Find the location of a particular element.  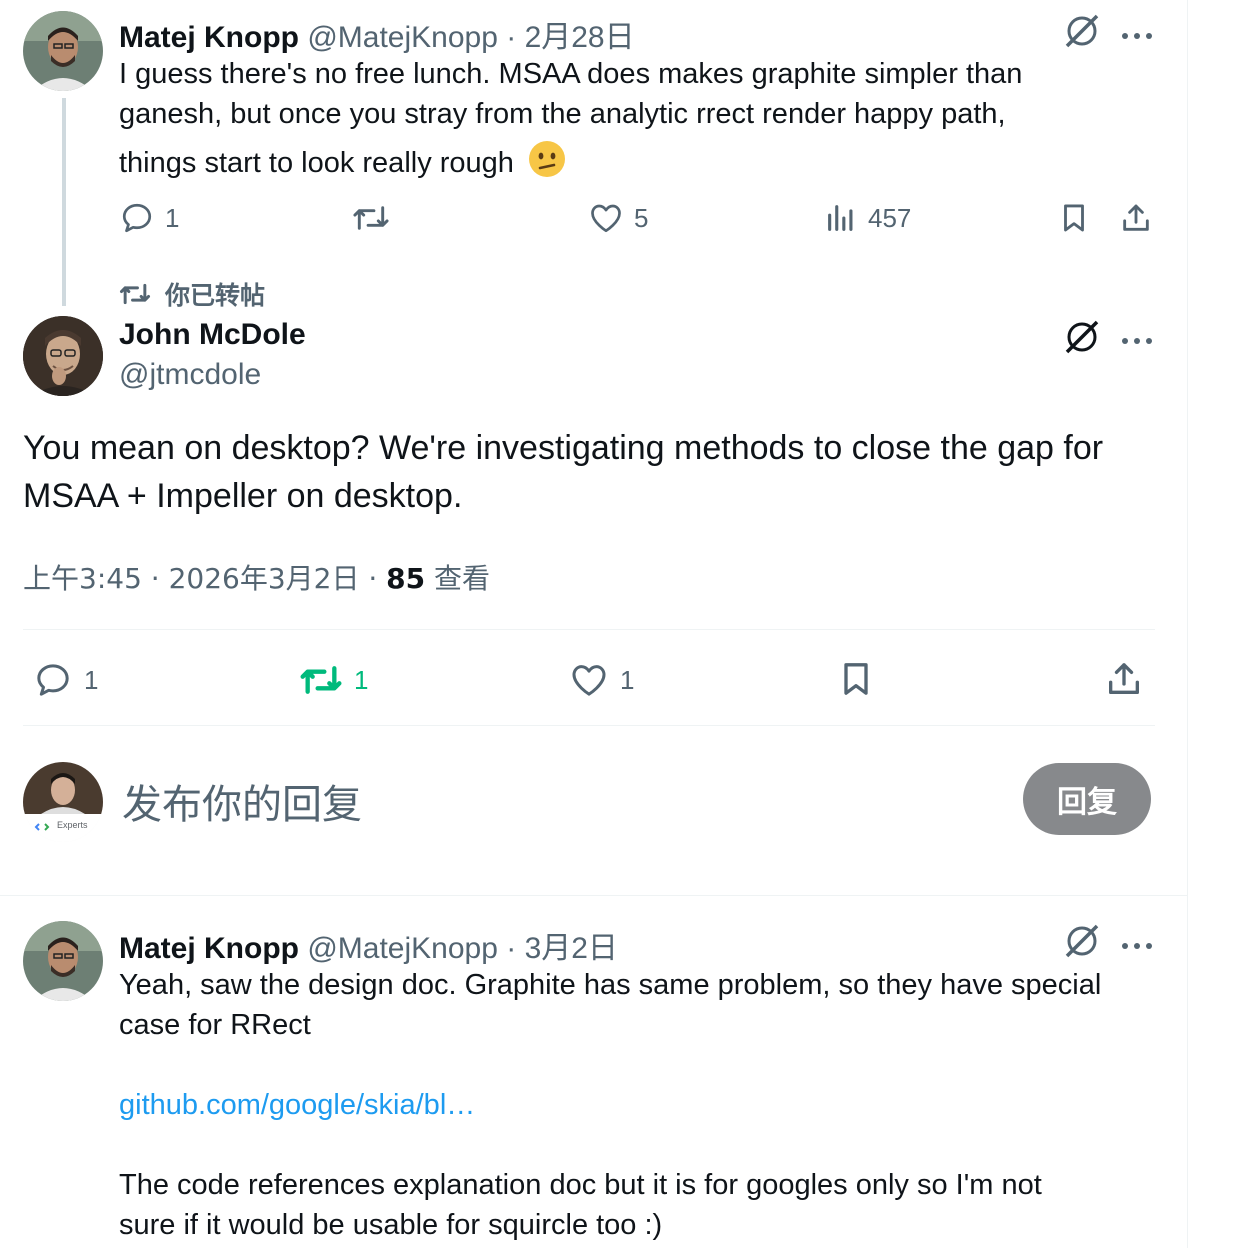

views-label: 查看 is located at coordinates (462, 578).